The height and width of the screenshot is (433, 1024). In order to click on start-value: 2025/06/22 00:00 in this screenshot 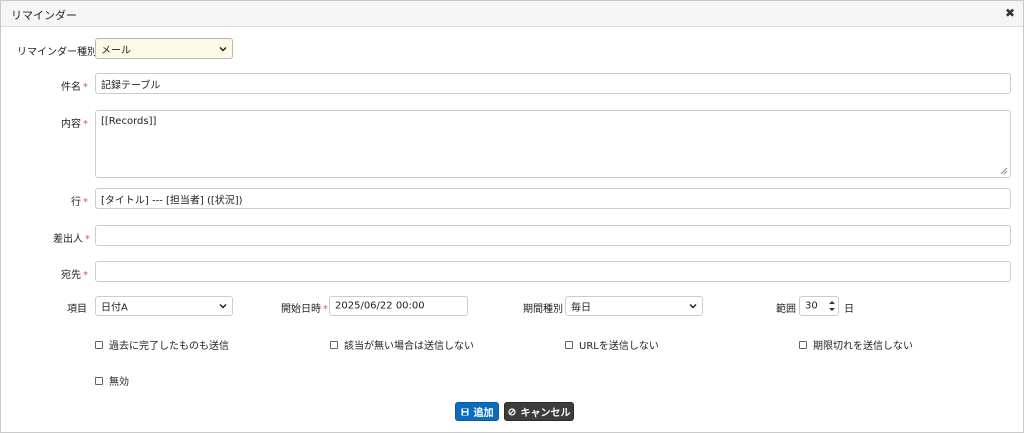, I will do `click(380, 306)`.